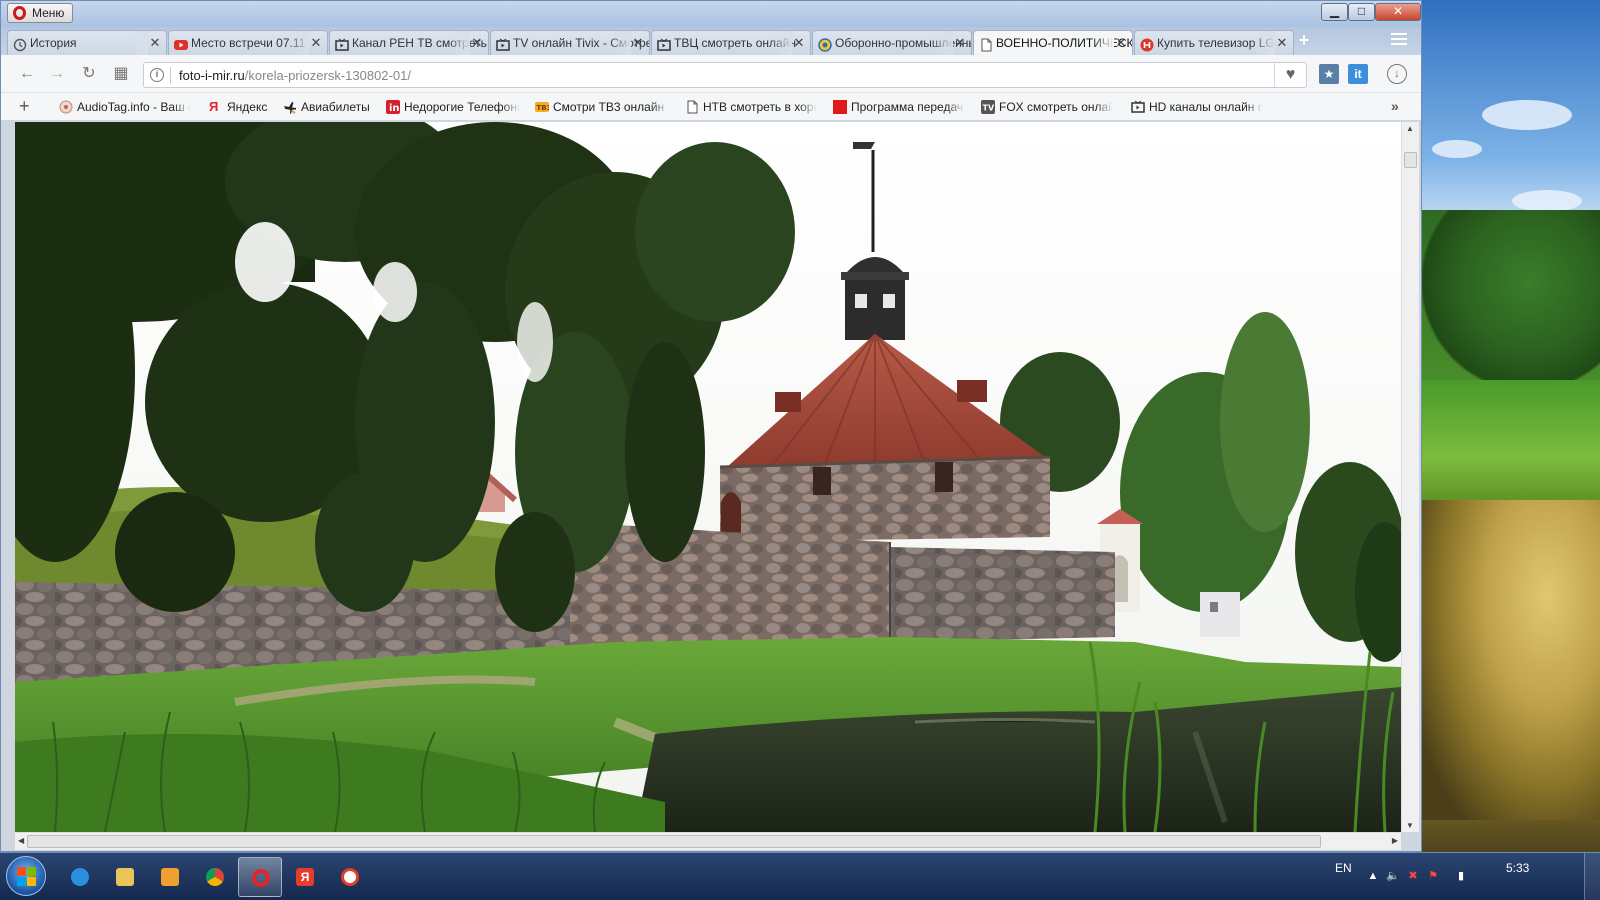 This screenshot has width=1600, height=900. I want to click on youtube-icon, so click(181, 43).